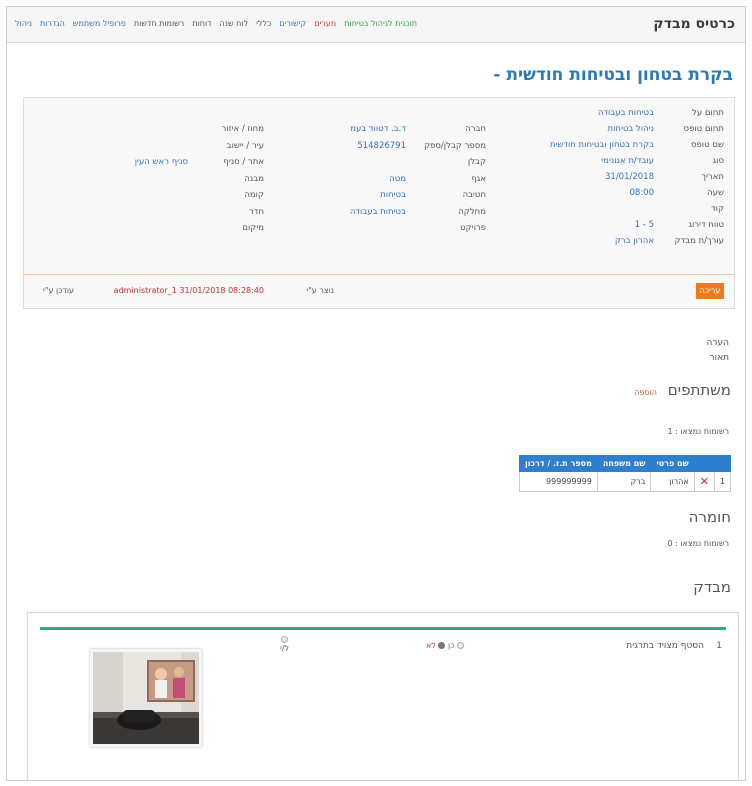 The image size is (752, 786). What do you see at coordinates (642, 193) in the screenshot?
I see `detail-c1-value-6: 08:00` at bounding box center [642, 193].